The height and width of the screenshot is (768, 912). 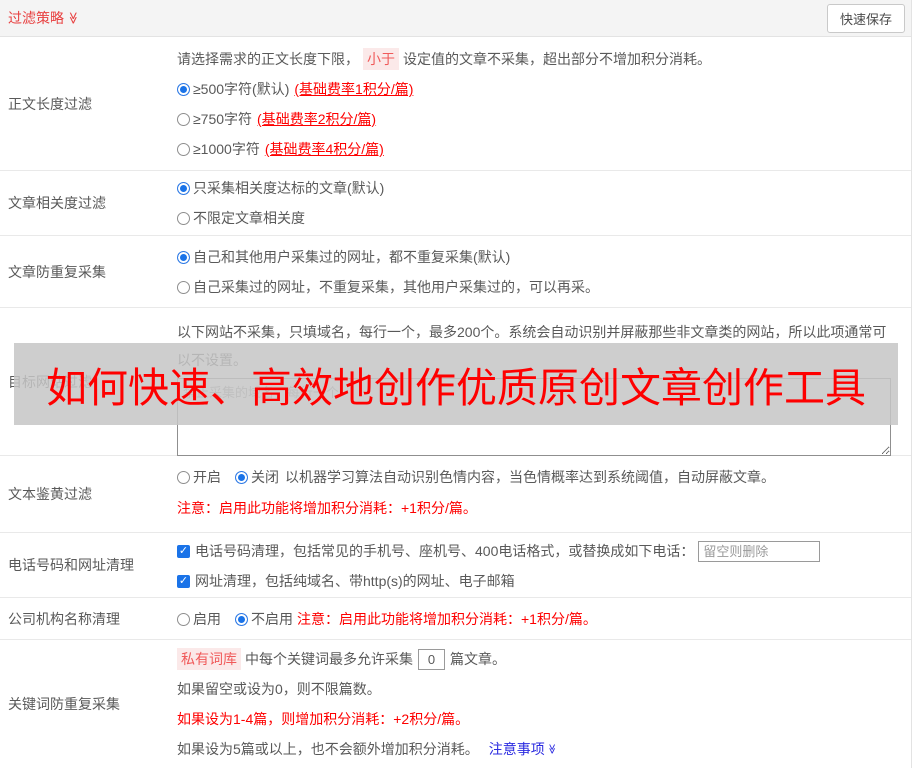 I want to click on length-option-750: ≥750字符 (基础费率2积分/篇), so click(x=537, y=119).